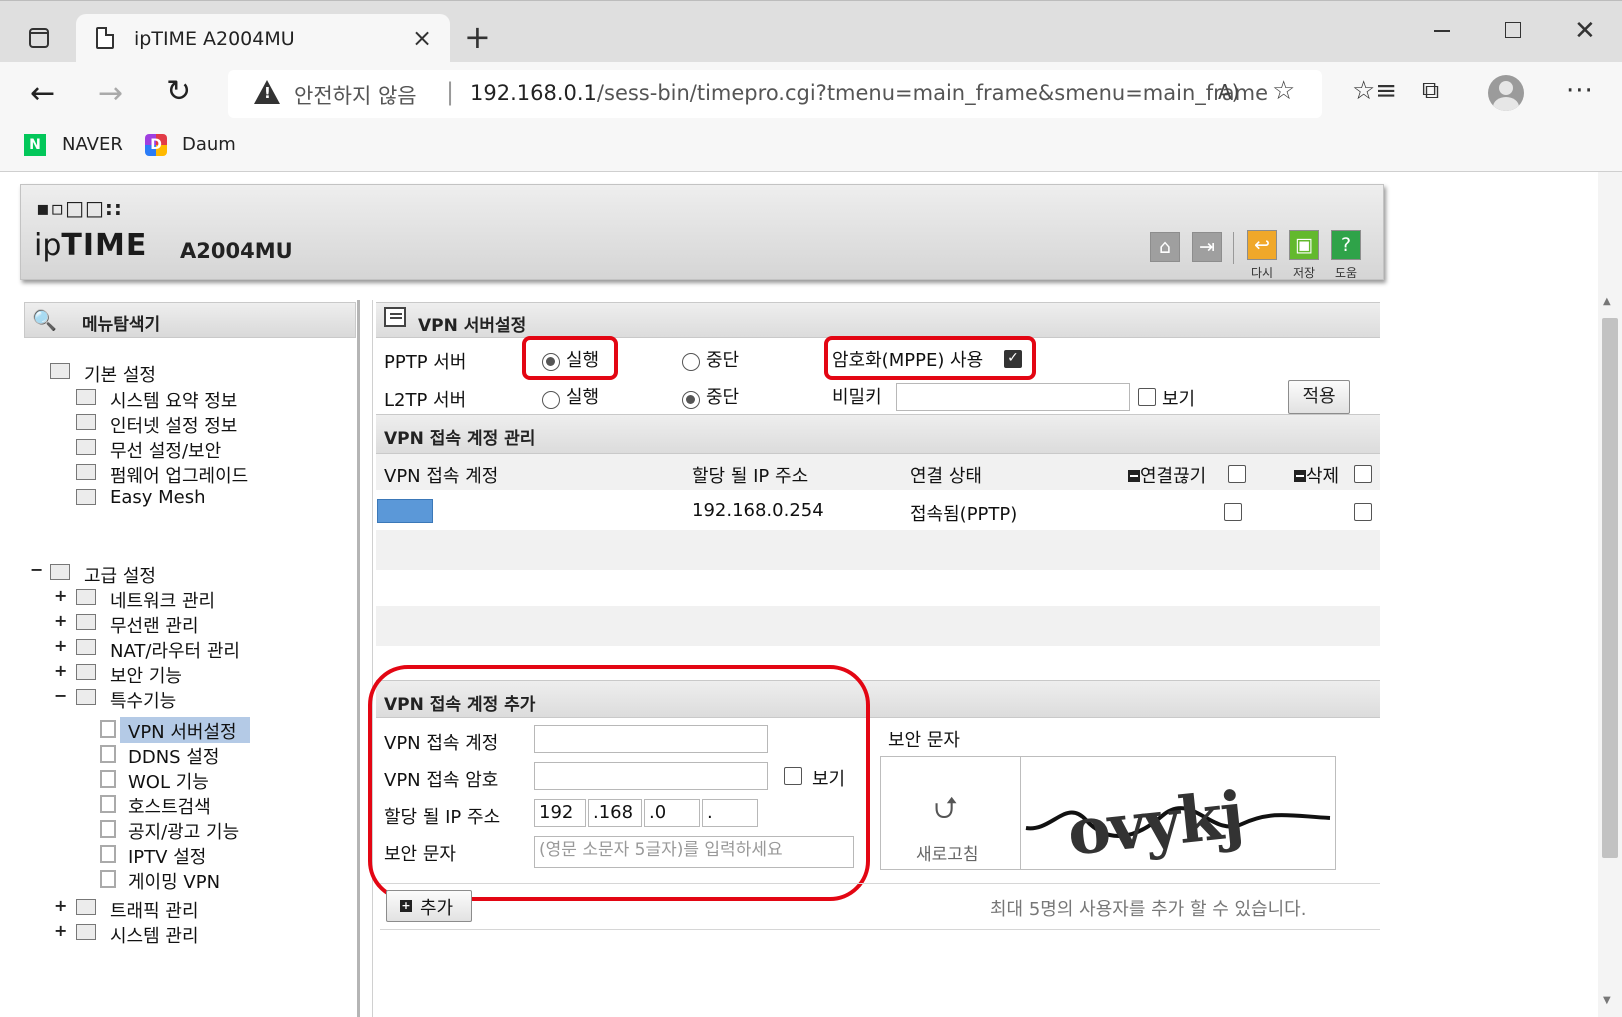 This screenshot has width=1622, height=1017. What do you see at coordinates (174, 881) in the screenshot?
I see `menu-gaming-vpn: 게이밍 VPN` at bounding box center [174, 881].